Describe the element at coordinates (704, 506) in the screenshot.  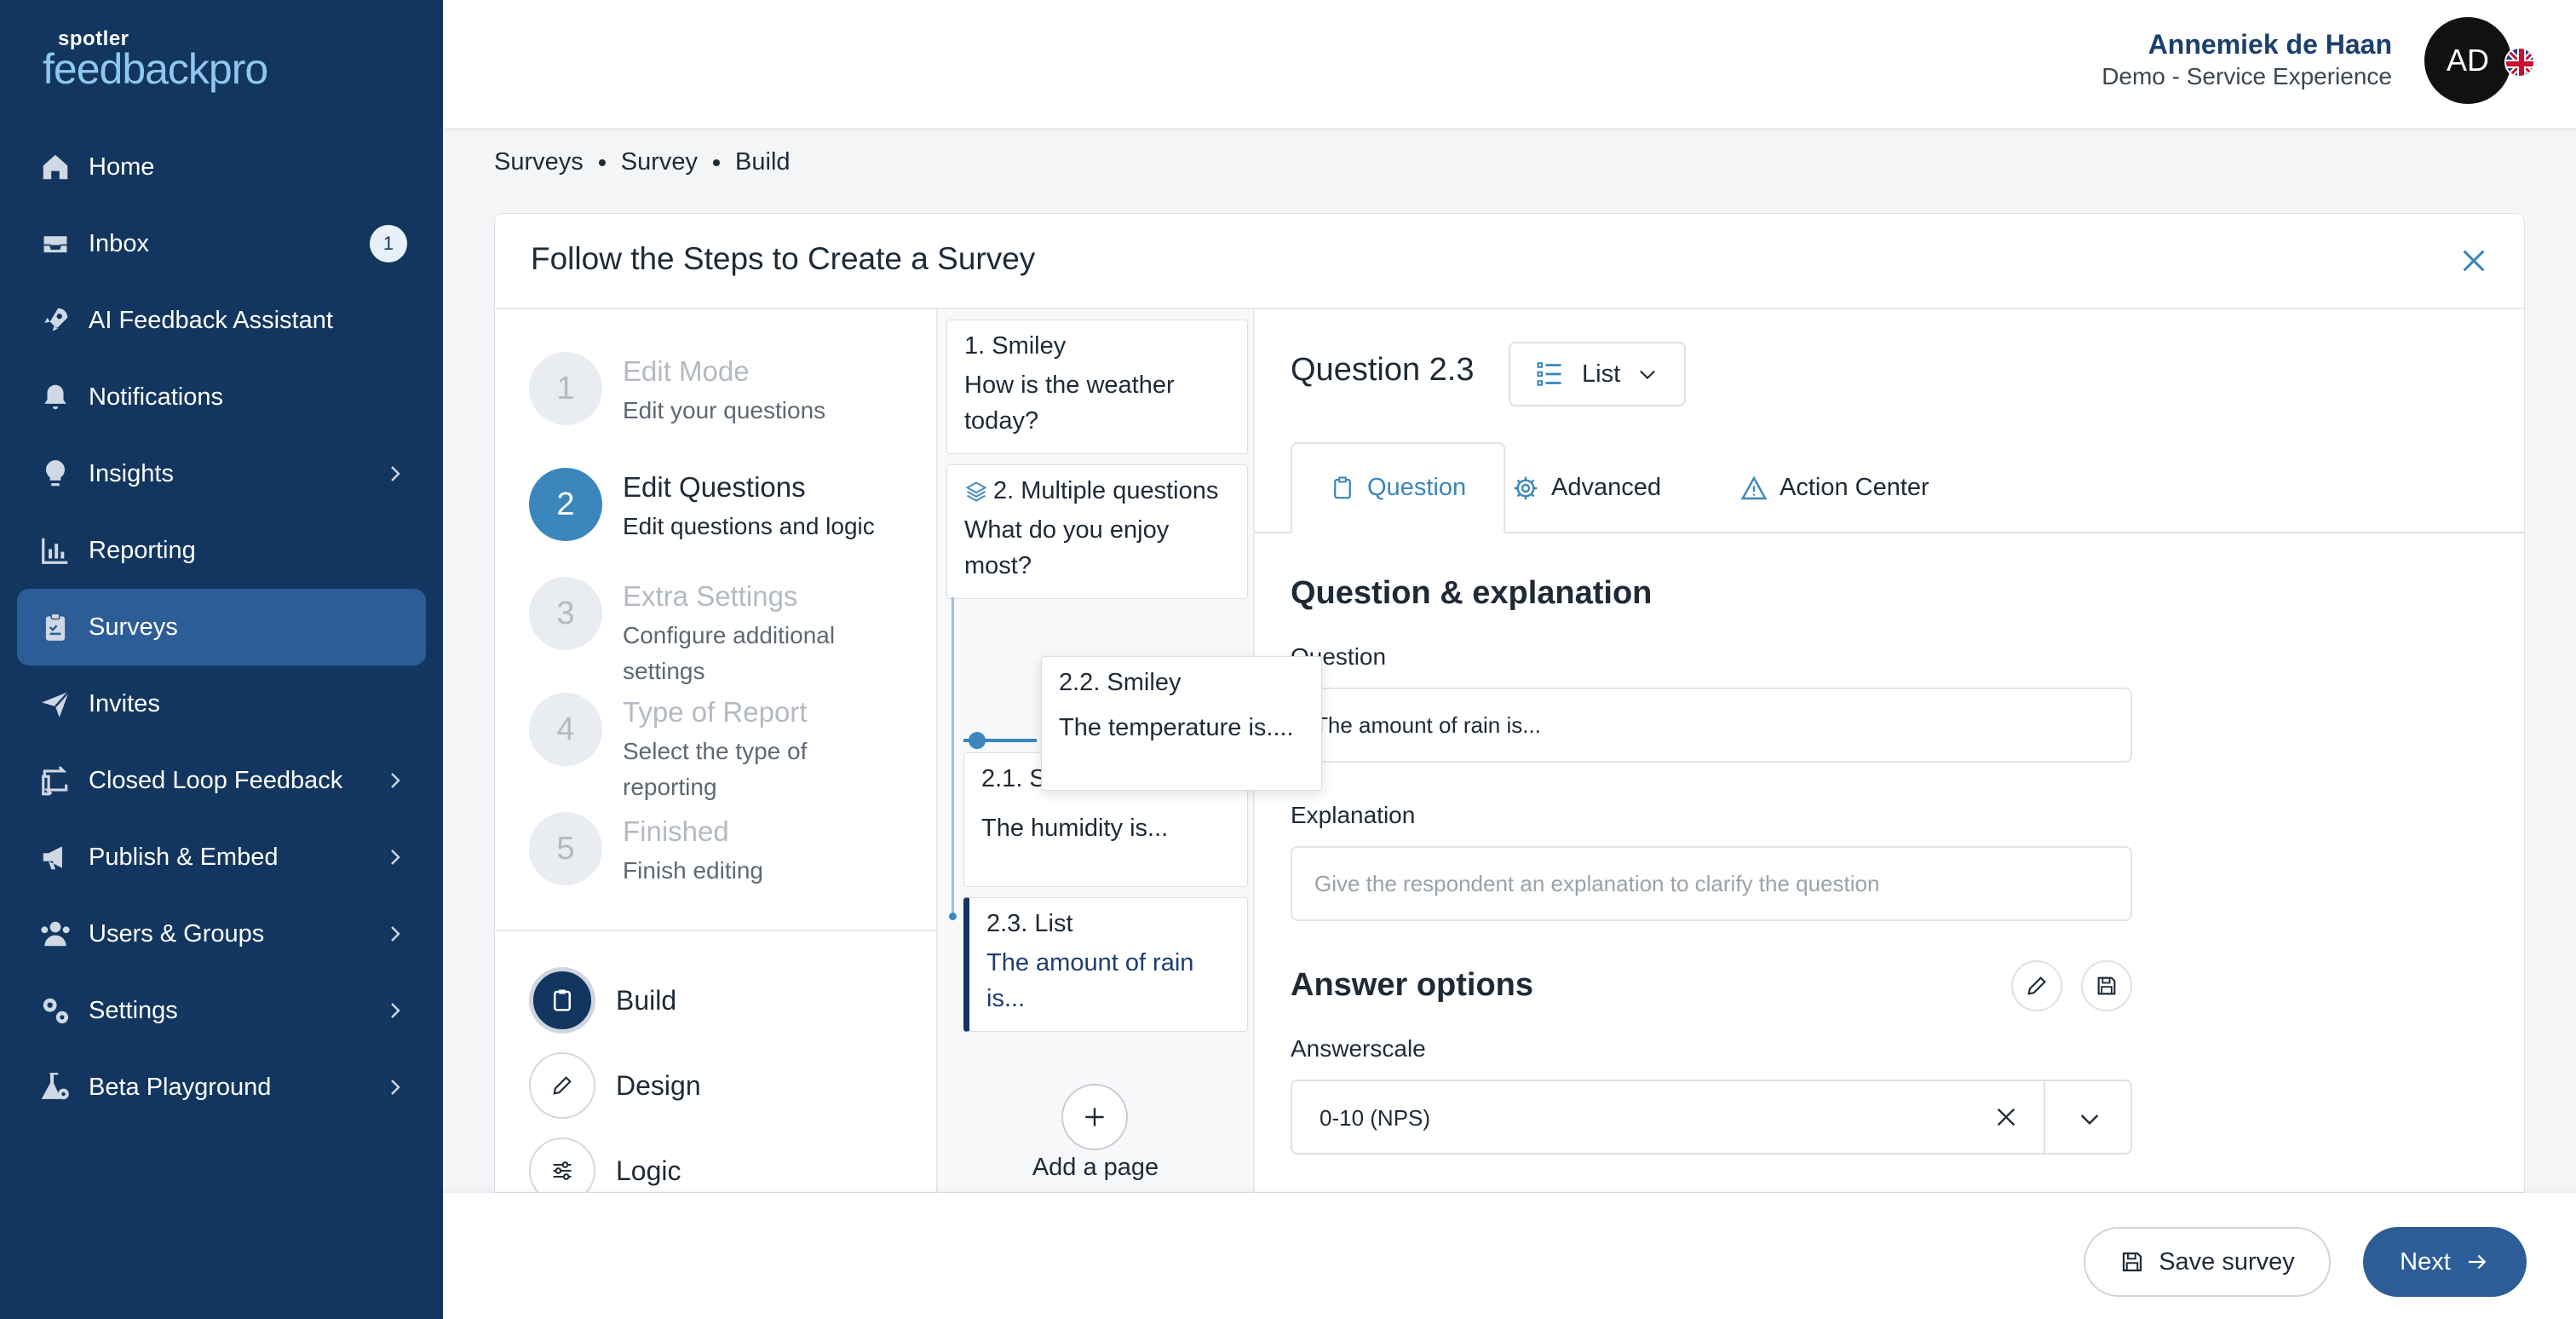
I see `step-edit-questions: 2 Edit Questions Edit questions and logic` at that location.